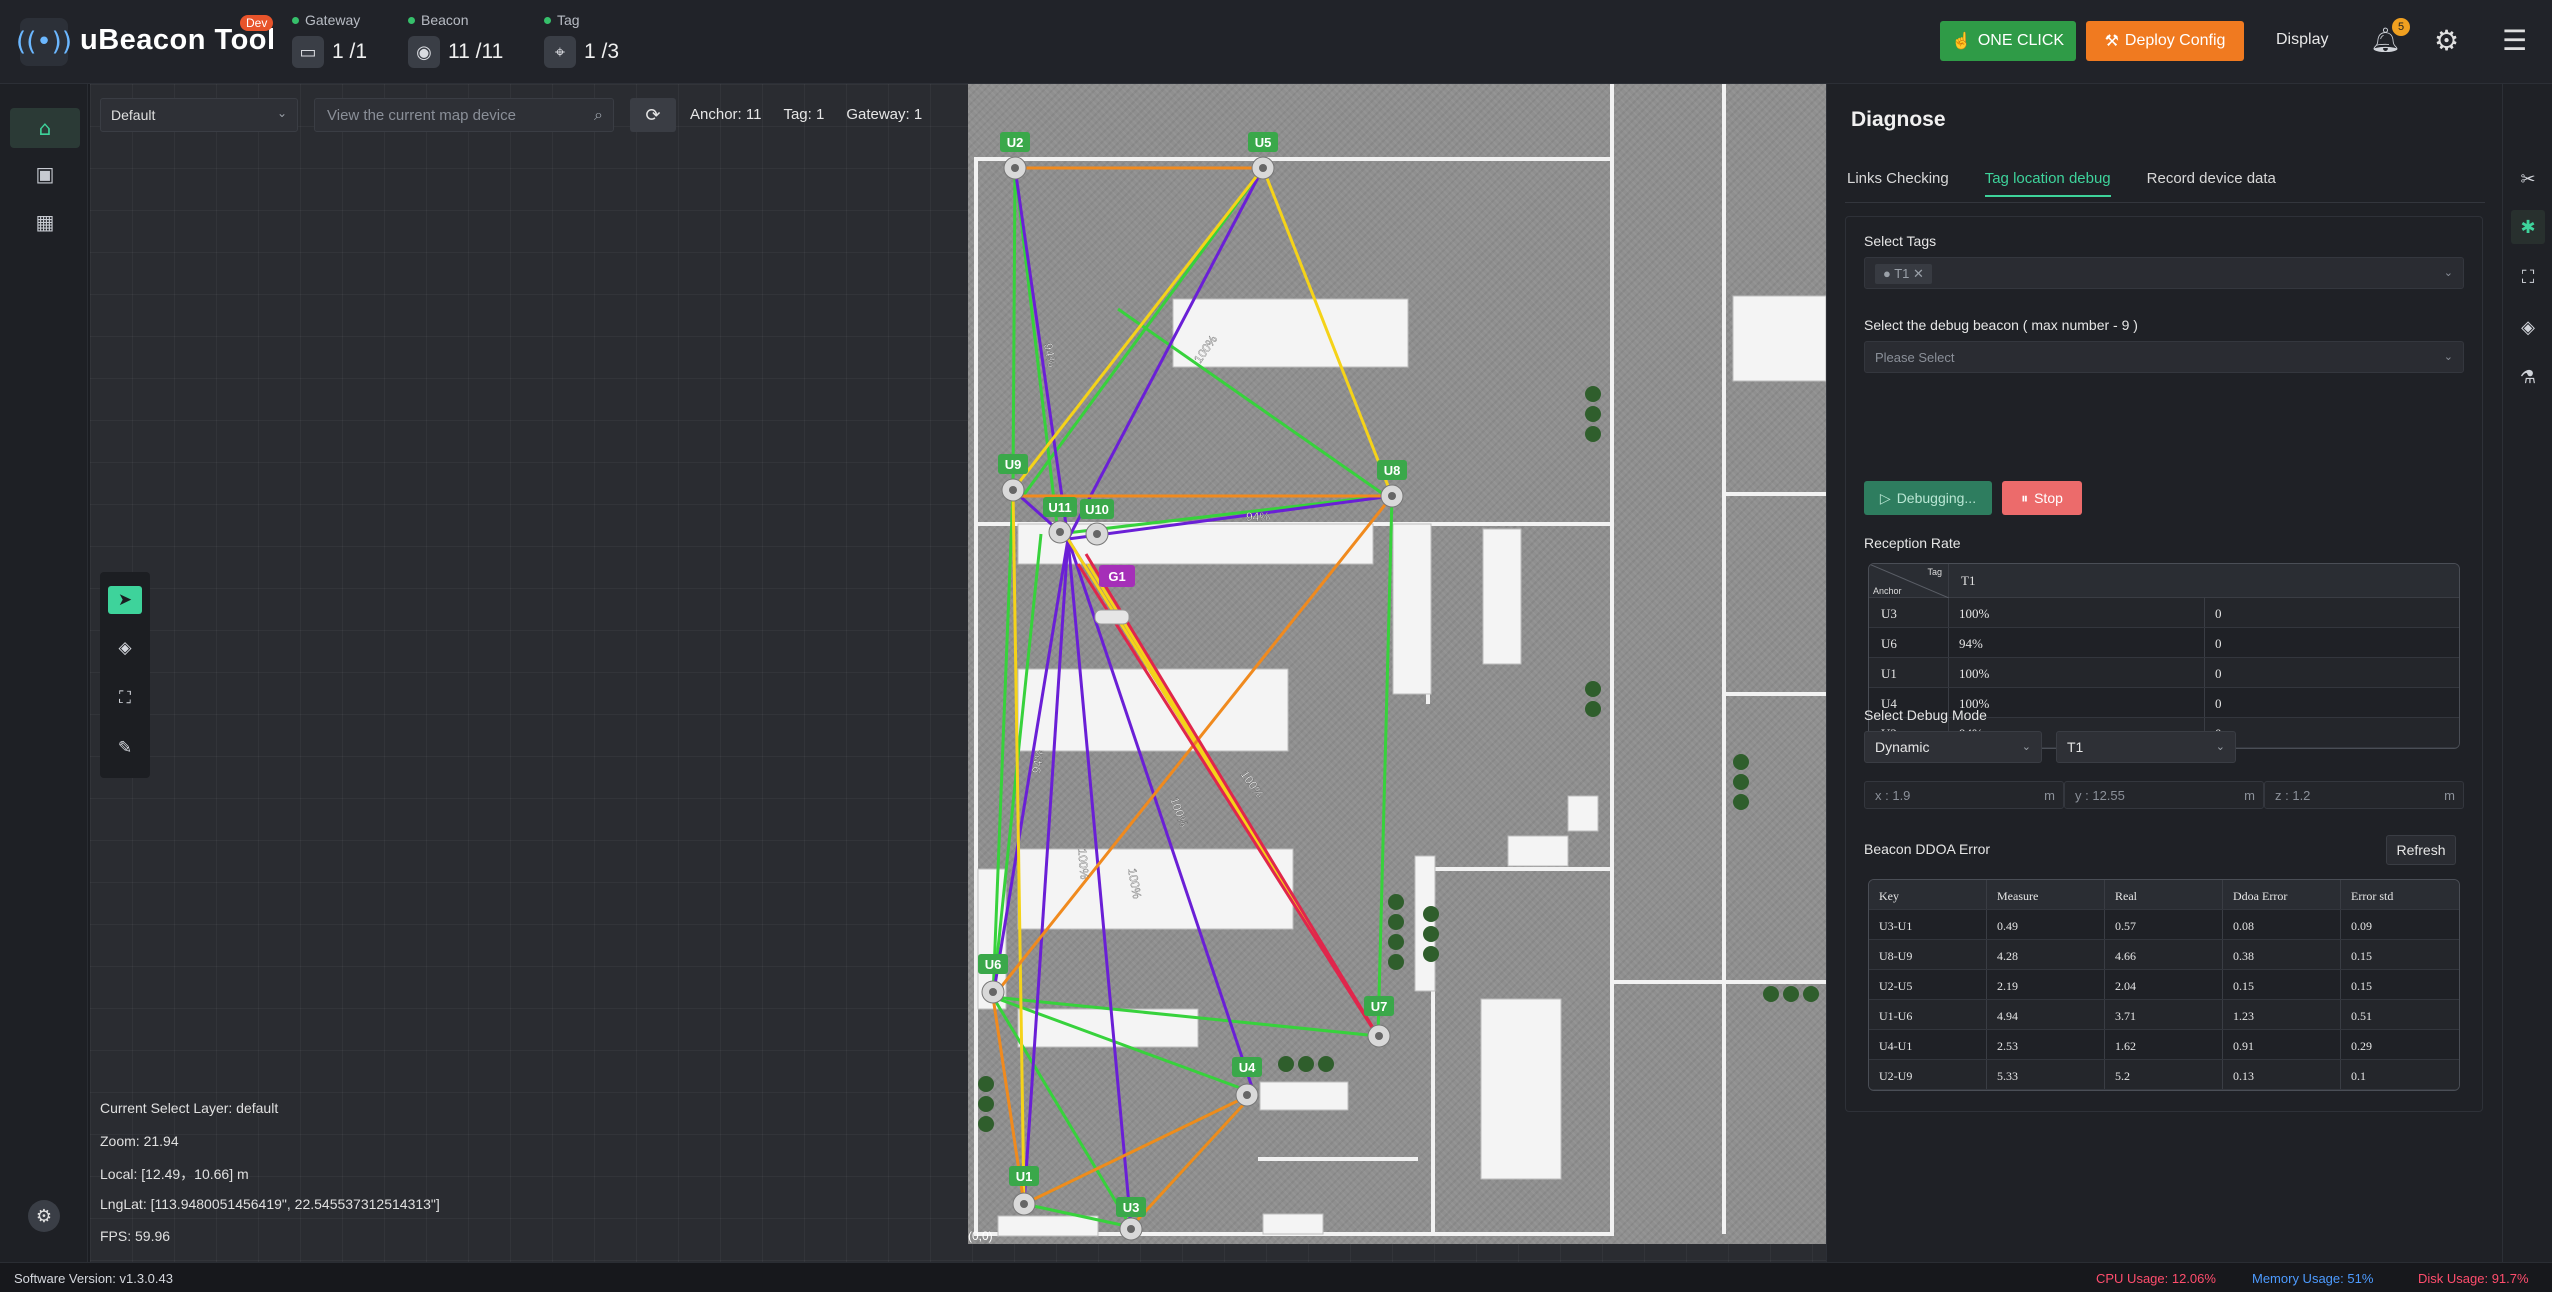 This screenshot has width=2552, height=1292. I want to click on ddoa-cell: U8-U9, so click(1928, 954).